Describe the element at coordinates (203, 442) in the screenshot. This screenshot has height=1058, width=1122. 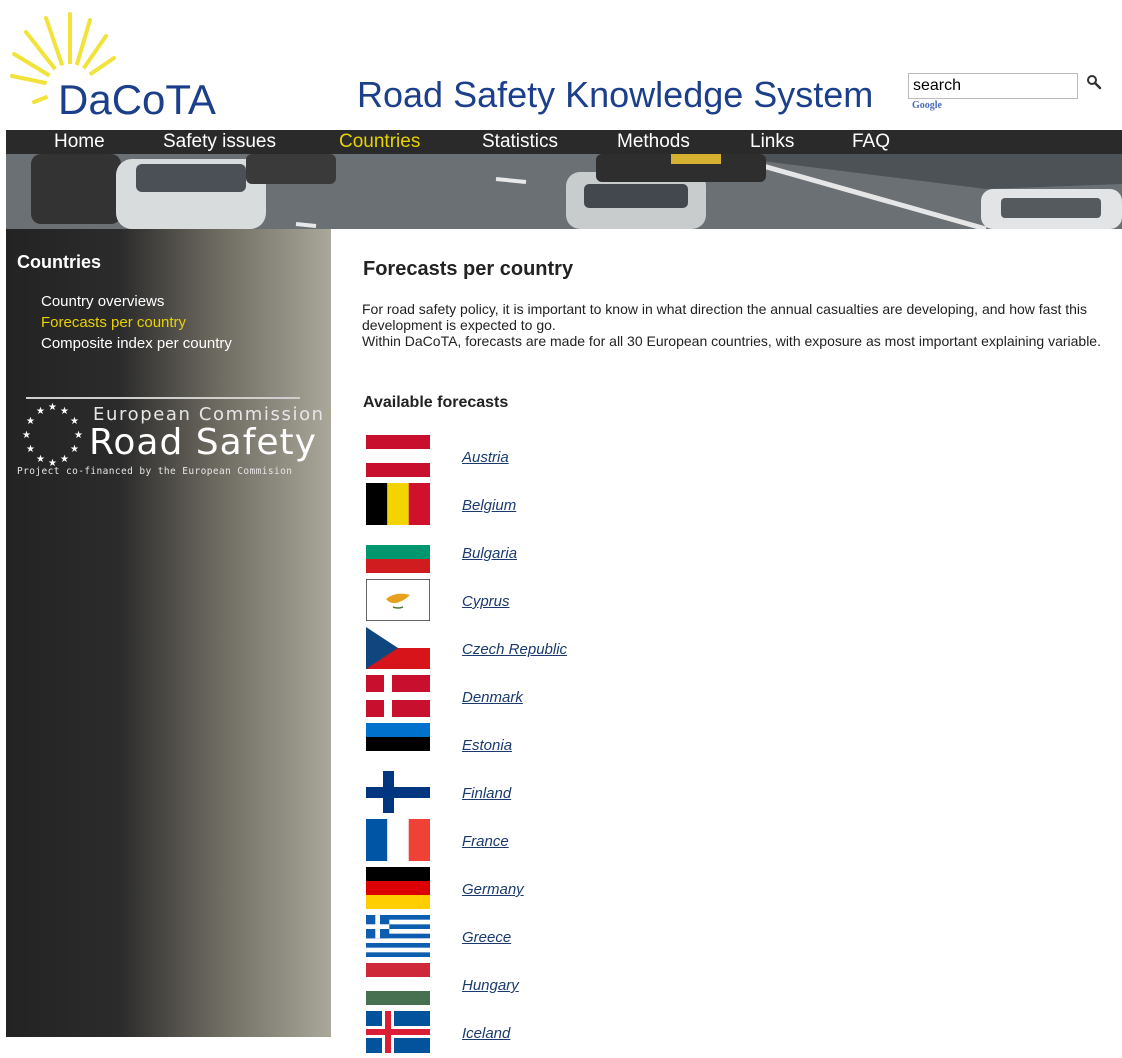
I see `ec-line2: Road Safety` at that location.